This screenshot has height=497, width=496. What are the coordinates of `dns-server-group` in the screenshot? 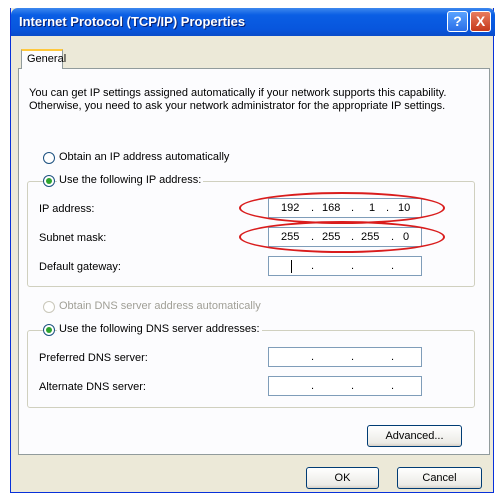 It's located at (251, 369).